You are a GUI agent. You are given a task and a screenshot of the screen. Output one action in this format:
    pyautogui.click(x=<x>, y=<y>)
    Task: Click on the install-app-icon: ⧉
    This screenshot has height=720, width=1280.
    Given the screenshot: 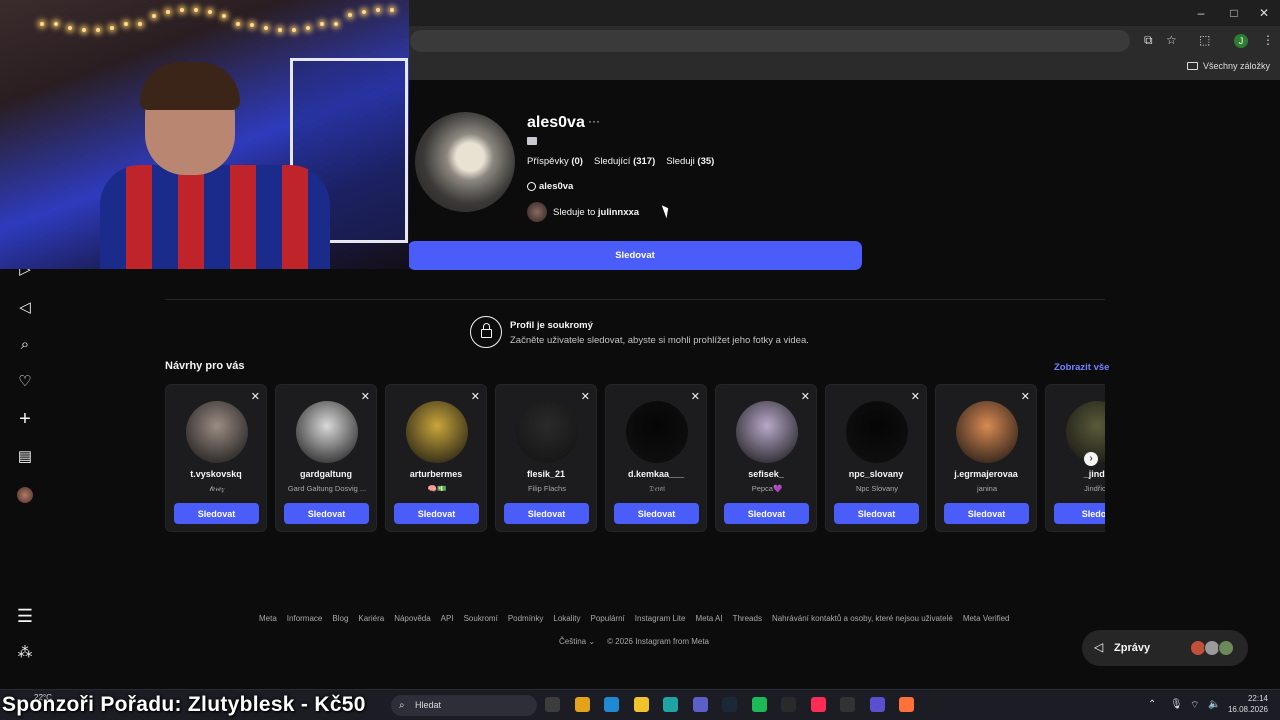 What is the action you would take?
    pyautogui.click(x=1148, y=40)
    